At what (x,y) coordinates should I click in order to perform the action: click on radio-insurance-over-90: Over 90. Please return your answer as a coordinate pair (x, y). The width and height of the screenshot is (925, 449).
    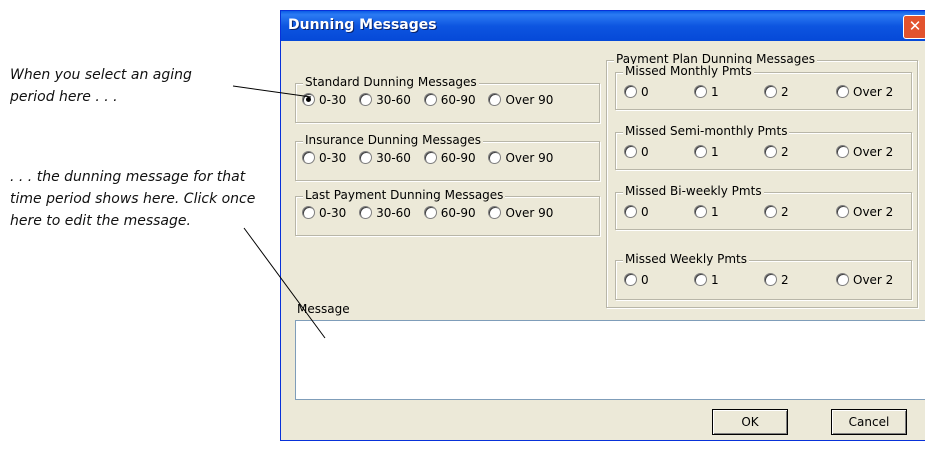
    Looking at the image, I should click on (520, 158).